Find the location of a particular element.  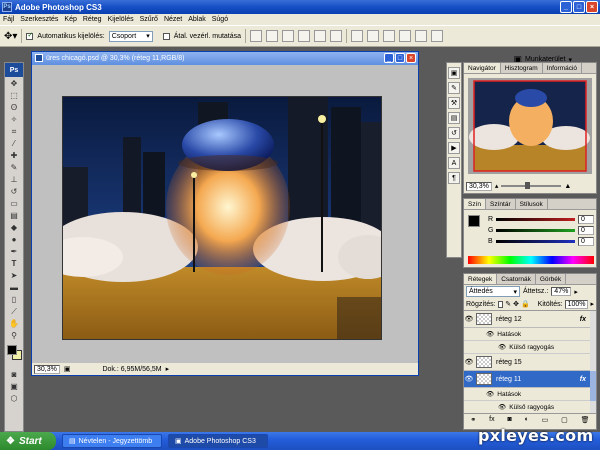

navigator-panel-icon: ▣ is located at coordinates (454, 73).